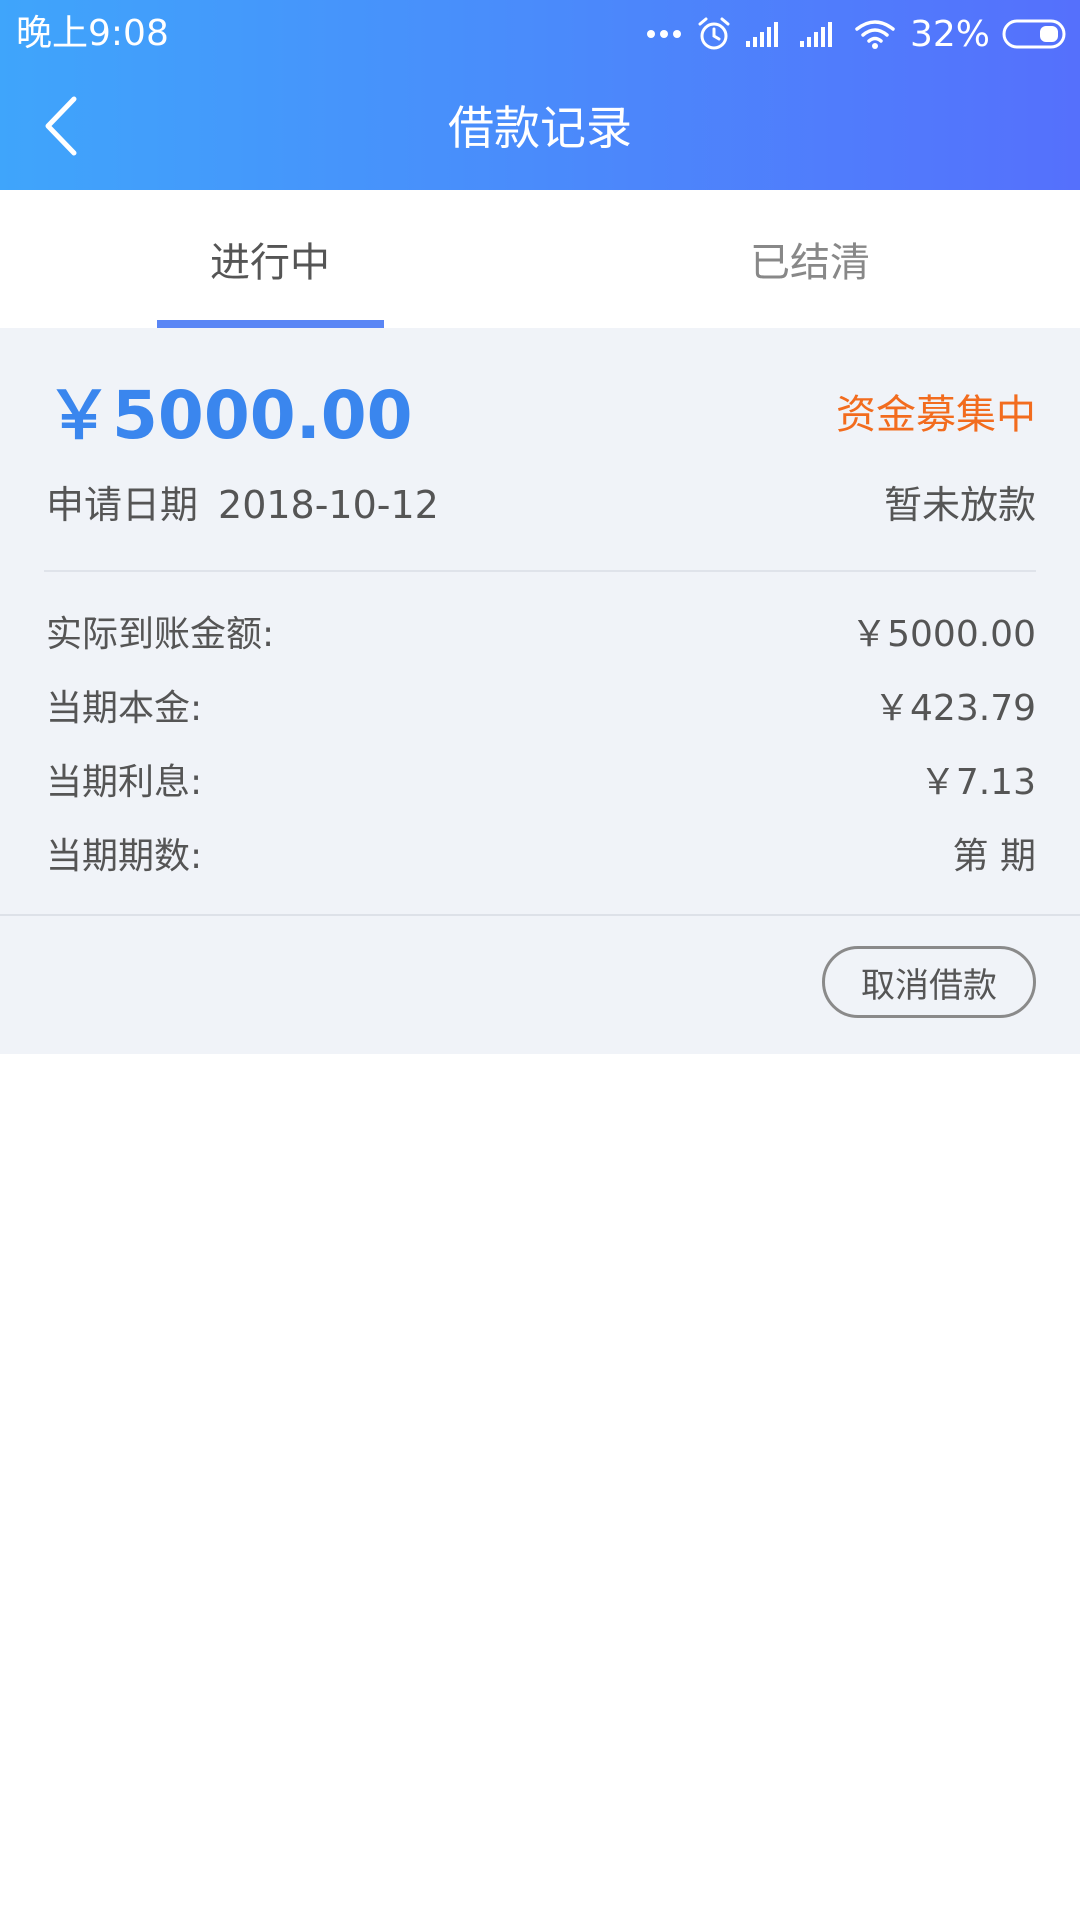 The width and height of the screenshot is (1080, 1920). What do you see at coordinates (122, 505) in the screenshot?
I see `apply-date-label: 申请日期` at bounding box center [122, 505].